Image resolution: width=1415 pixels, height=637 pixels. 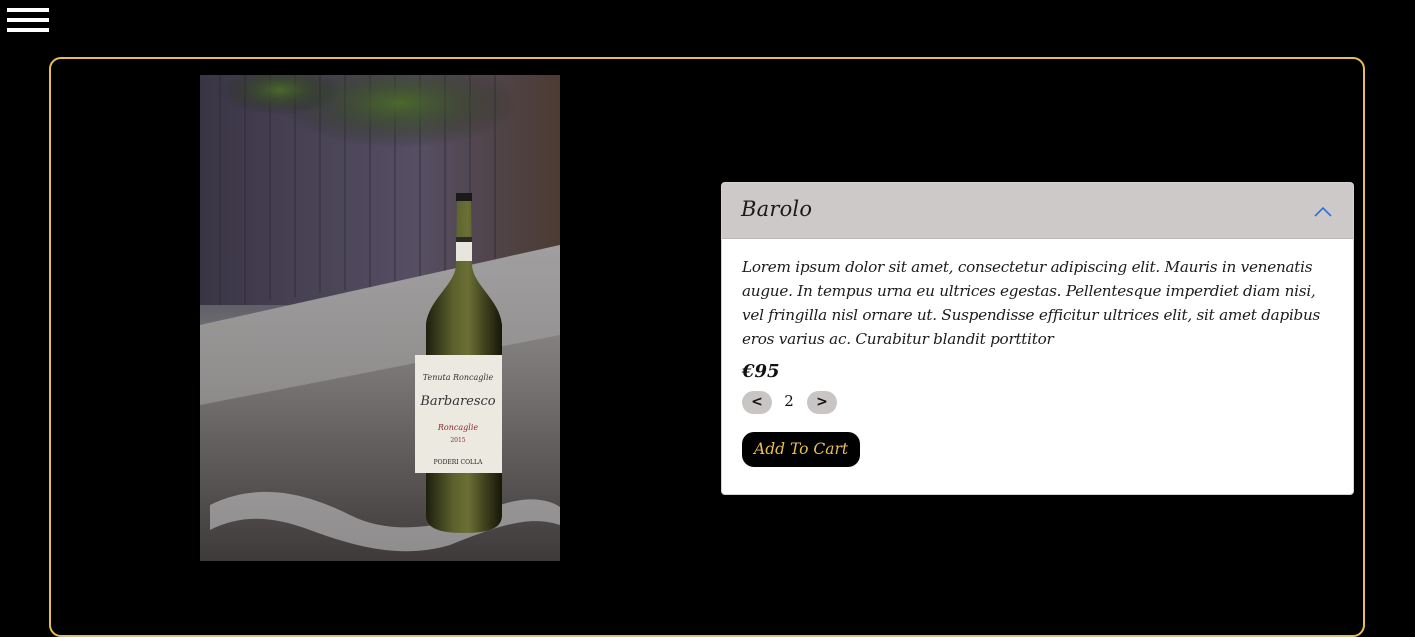 I want to click on chevron-up-icon, so click(x=1323, y=212).